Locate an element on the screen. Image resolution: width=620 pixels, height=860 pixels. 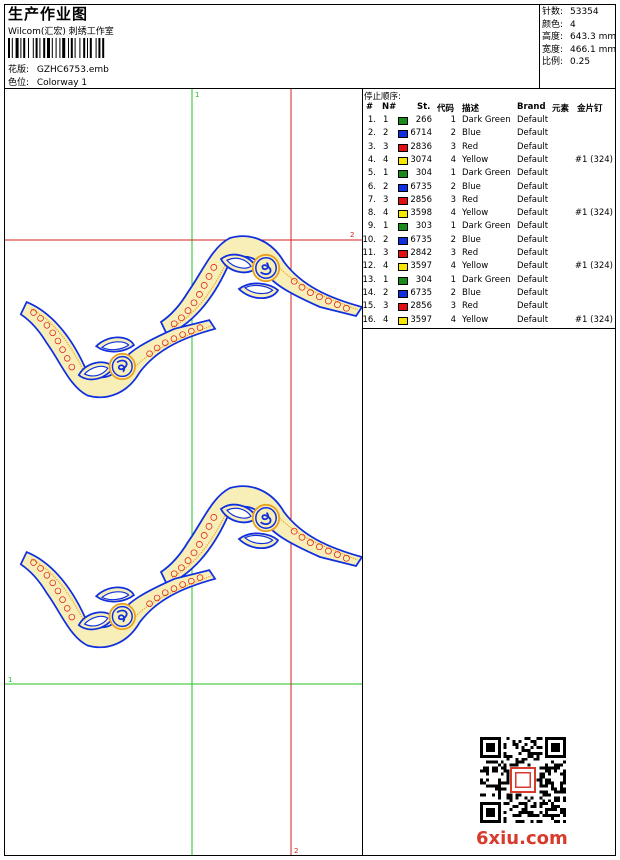
row-number: 12. is located at coordinates (369, 266).